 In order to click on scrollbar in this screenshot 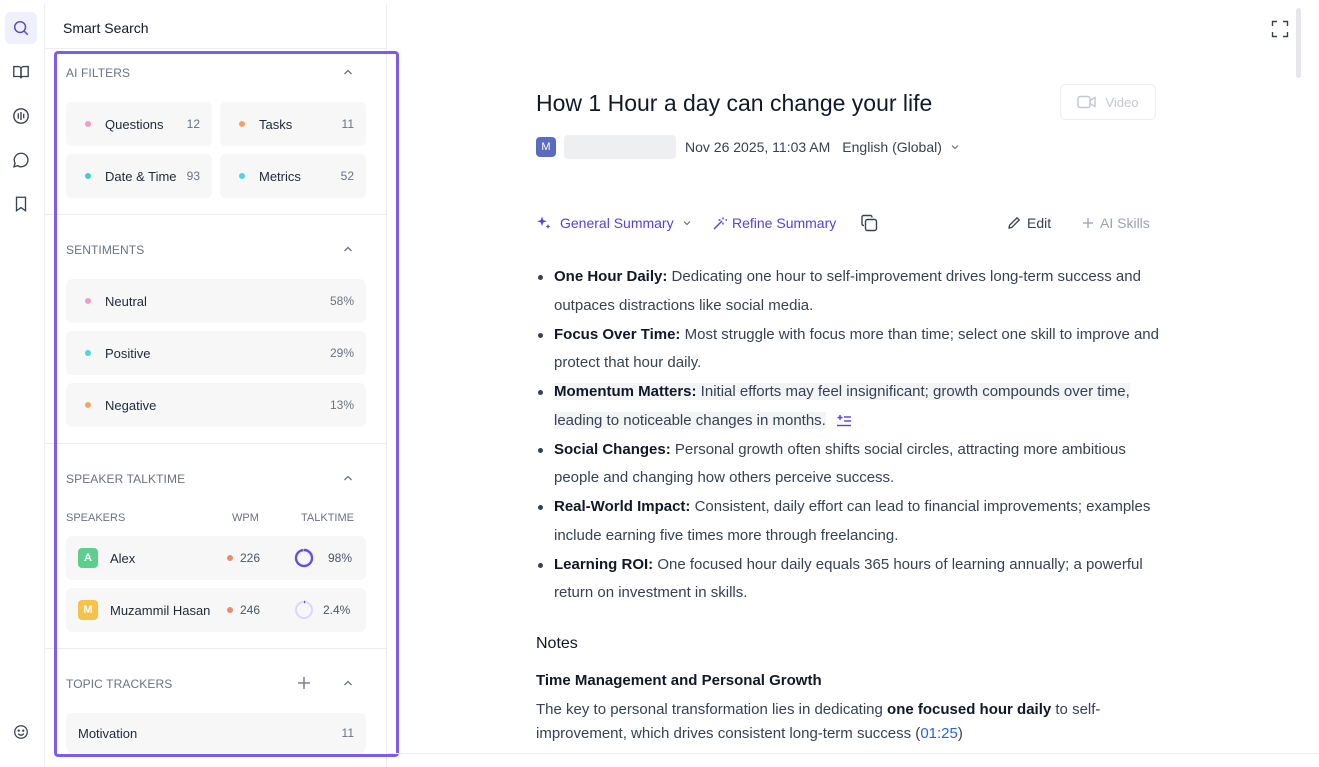, I will do `click(1298, 43)`.